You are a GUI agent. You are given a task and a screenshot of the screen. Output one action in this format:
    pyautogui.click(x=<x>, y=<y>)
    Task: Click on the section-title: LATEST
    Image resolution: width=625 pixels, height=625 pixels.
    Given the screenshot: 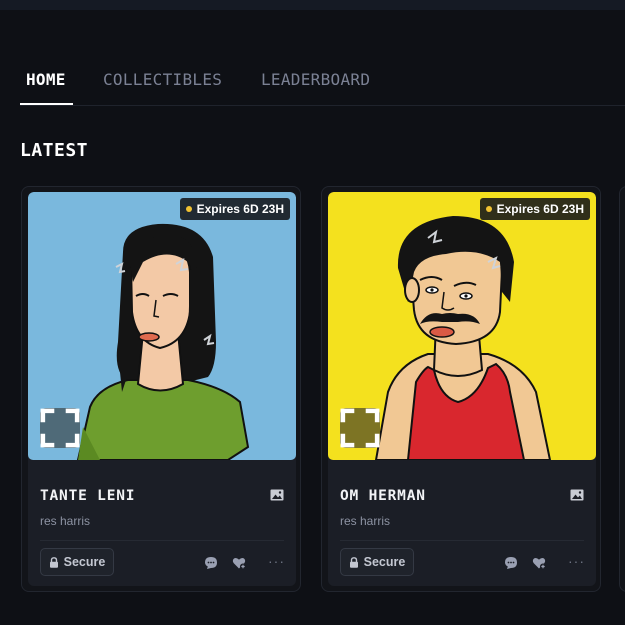 What is the action you would take?
    pyautogui.click(x=54, y=150)
    